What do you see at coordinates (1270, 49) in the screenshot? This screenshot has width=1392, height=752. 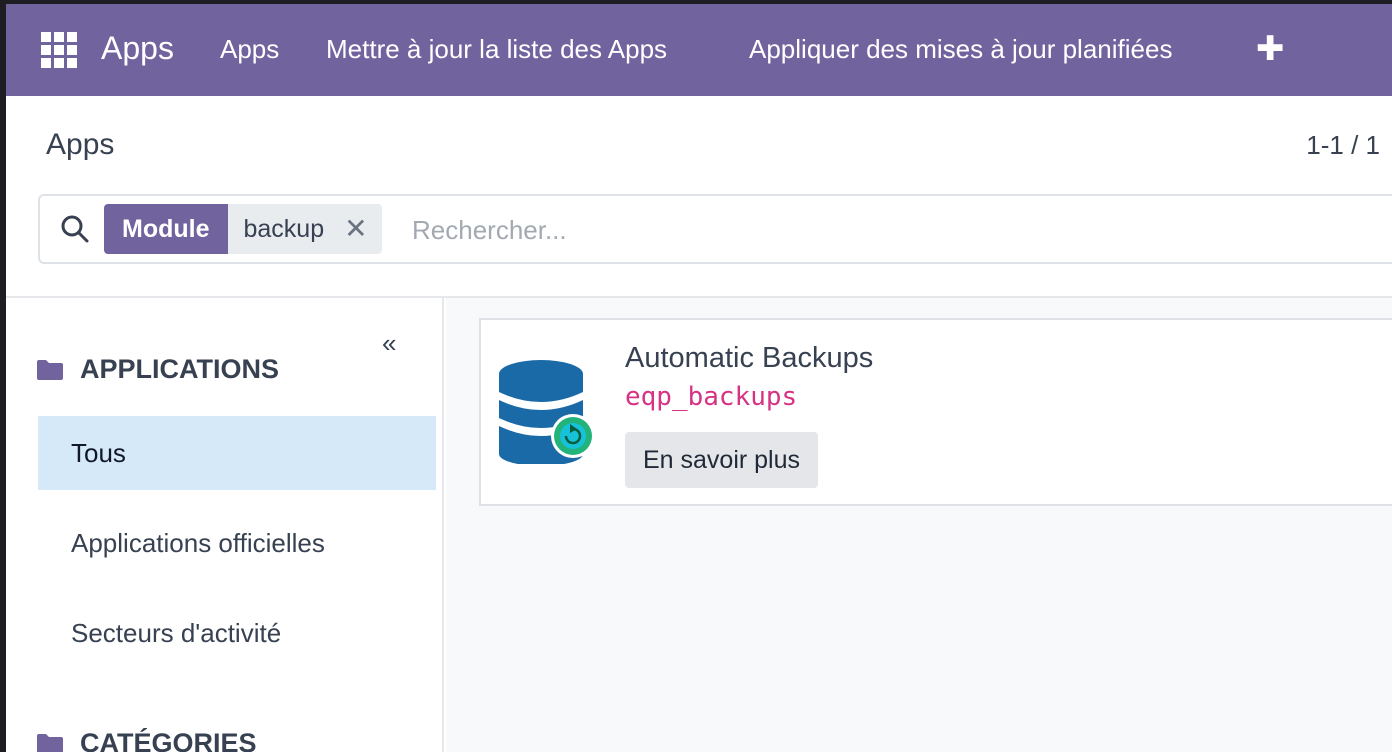 I see `plus-icon: ✚` at bounding box center [1270, 49].